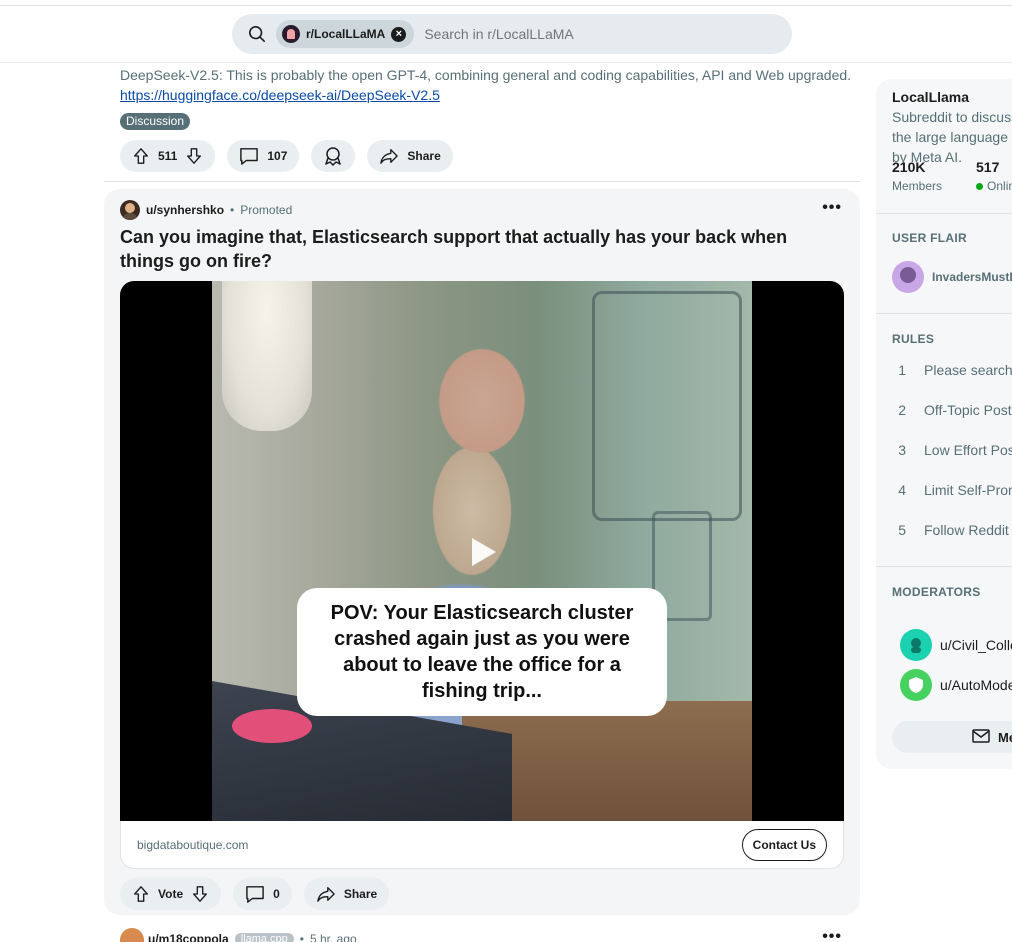  What do you see at coordinates (276, 894) in the screenshot?
I see `comment-count: 0` at bounding box center [276, 894].